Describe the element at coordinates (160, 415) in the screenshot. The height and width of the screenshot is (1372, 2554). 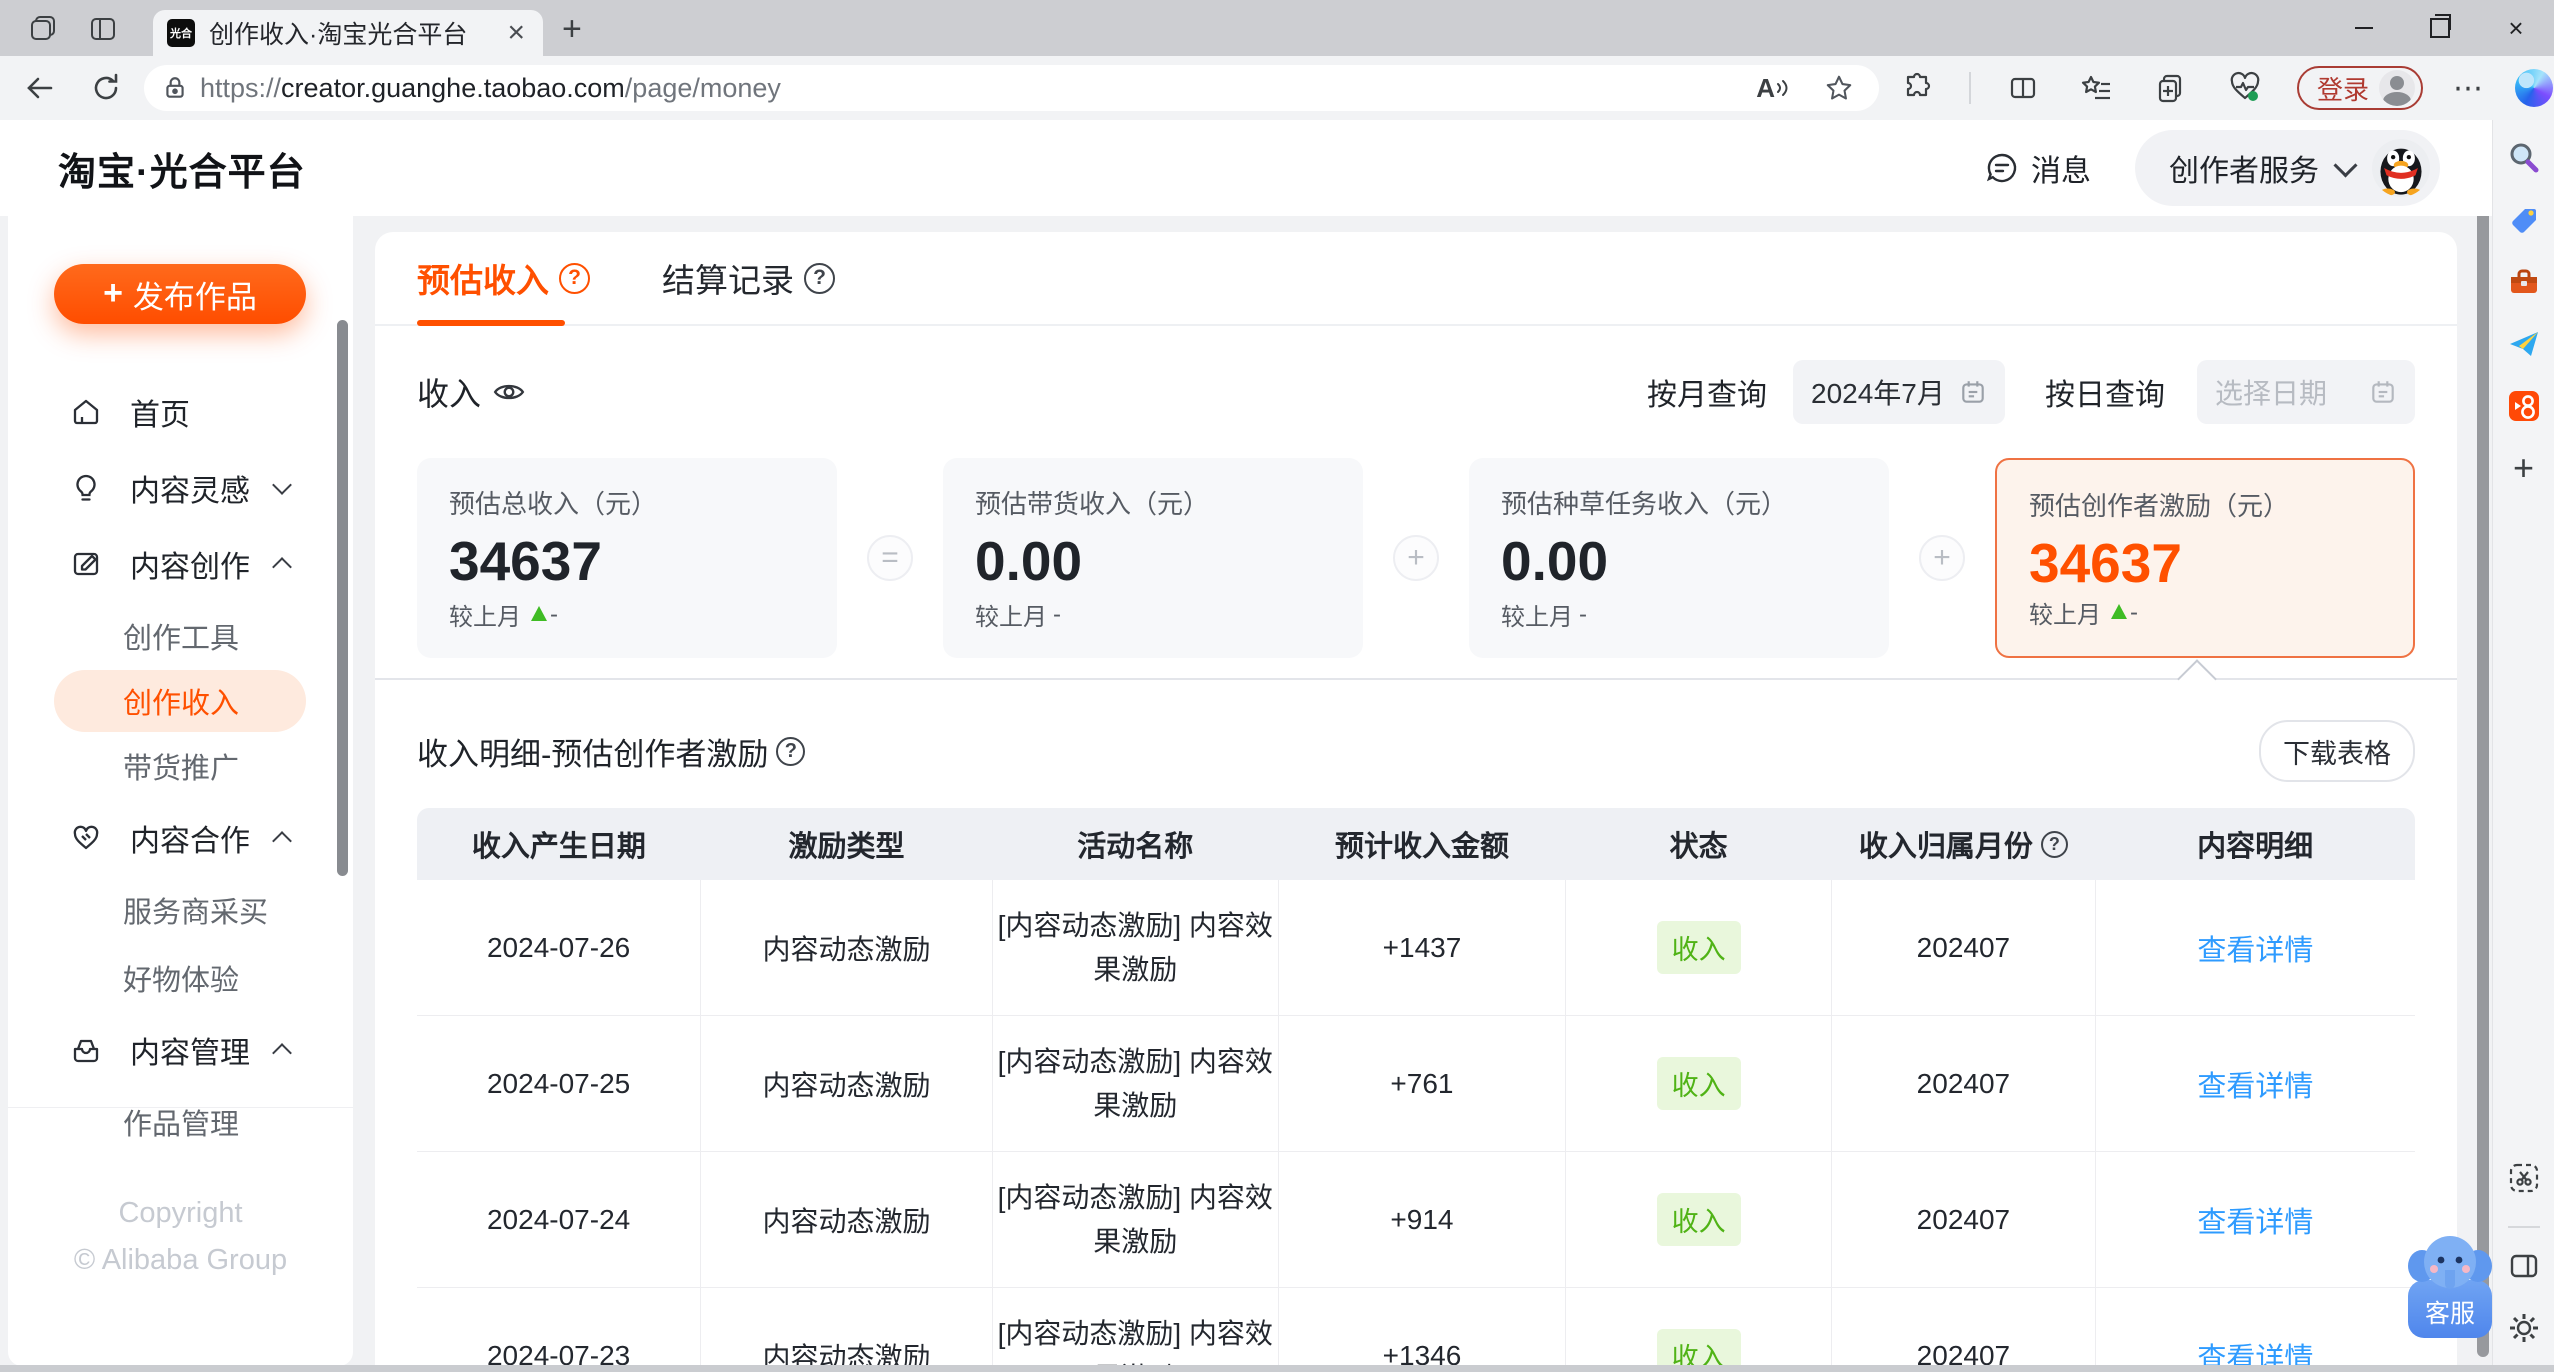
I see `sidebar-item-label: 首页` at that location.